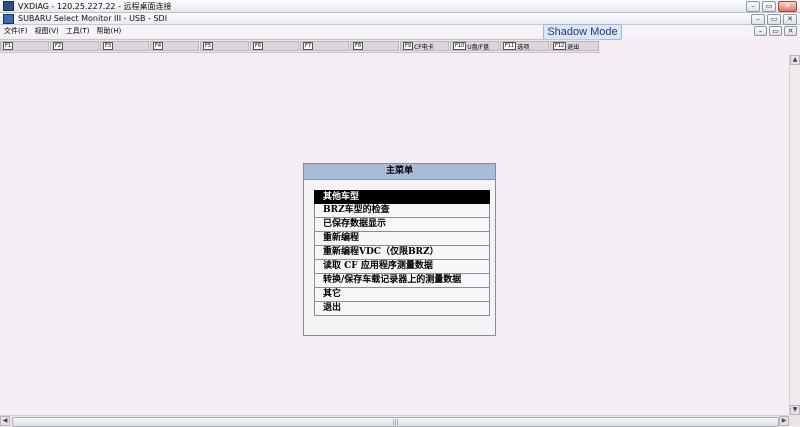 The image size is (800, 427). What do you see at coordinates (46, 31) in the screenshot?
I see `menu-view: 视图(V)` at bounding box center [46, 31].